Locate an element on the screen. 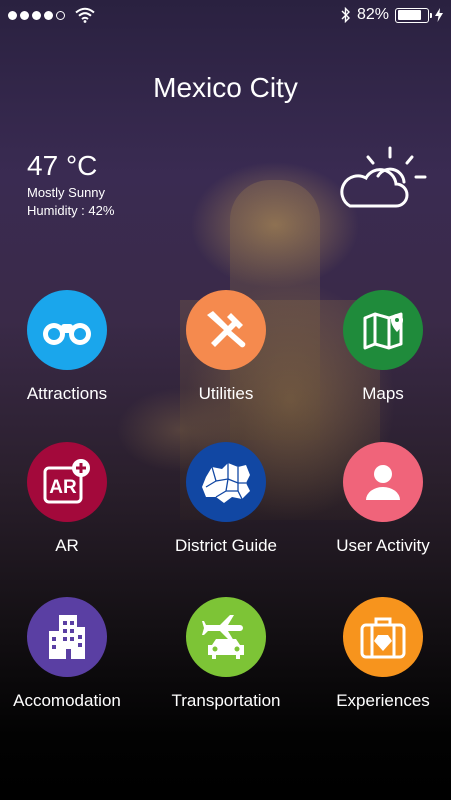 This screenshot has width=451, height=800. menu-tile-ar: AR AR is located at coordinates (71, 499).